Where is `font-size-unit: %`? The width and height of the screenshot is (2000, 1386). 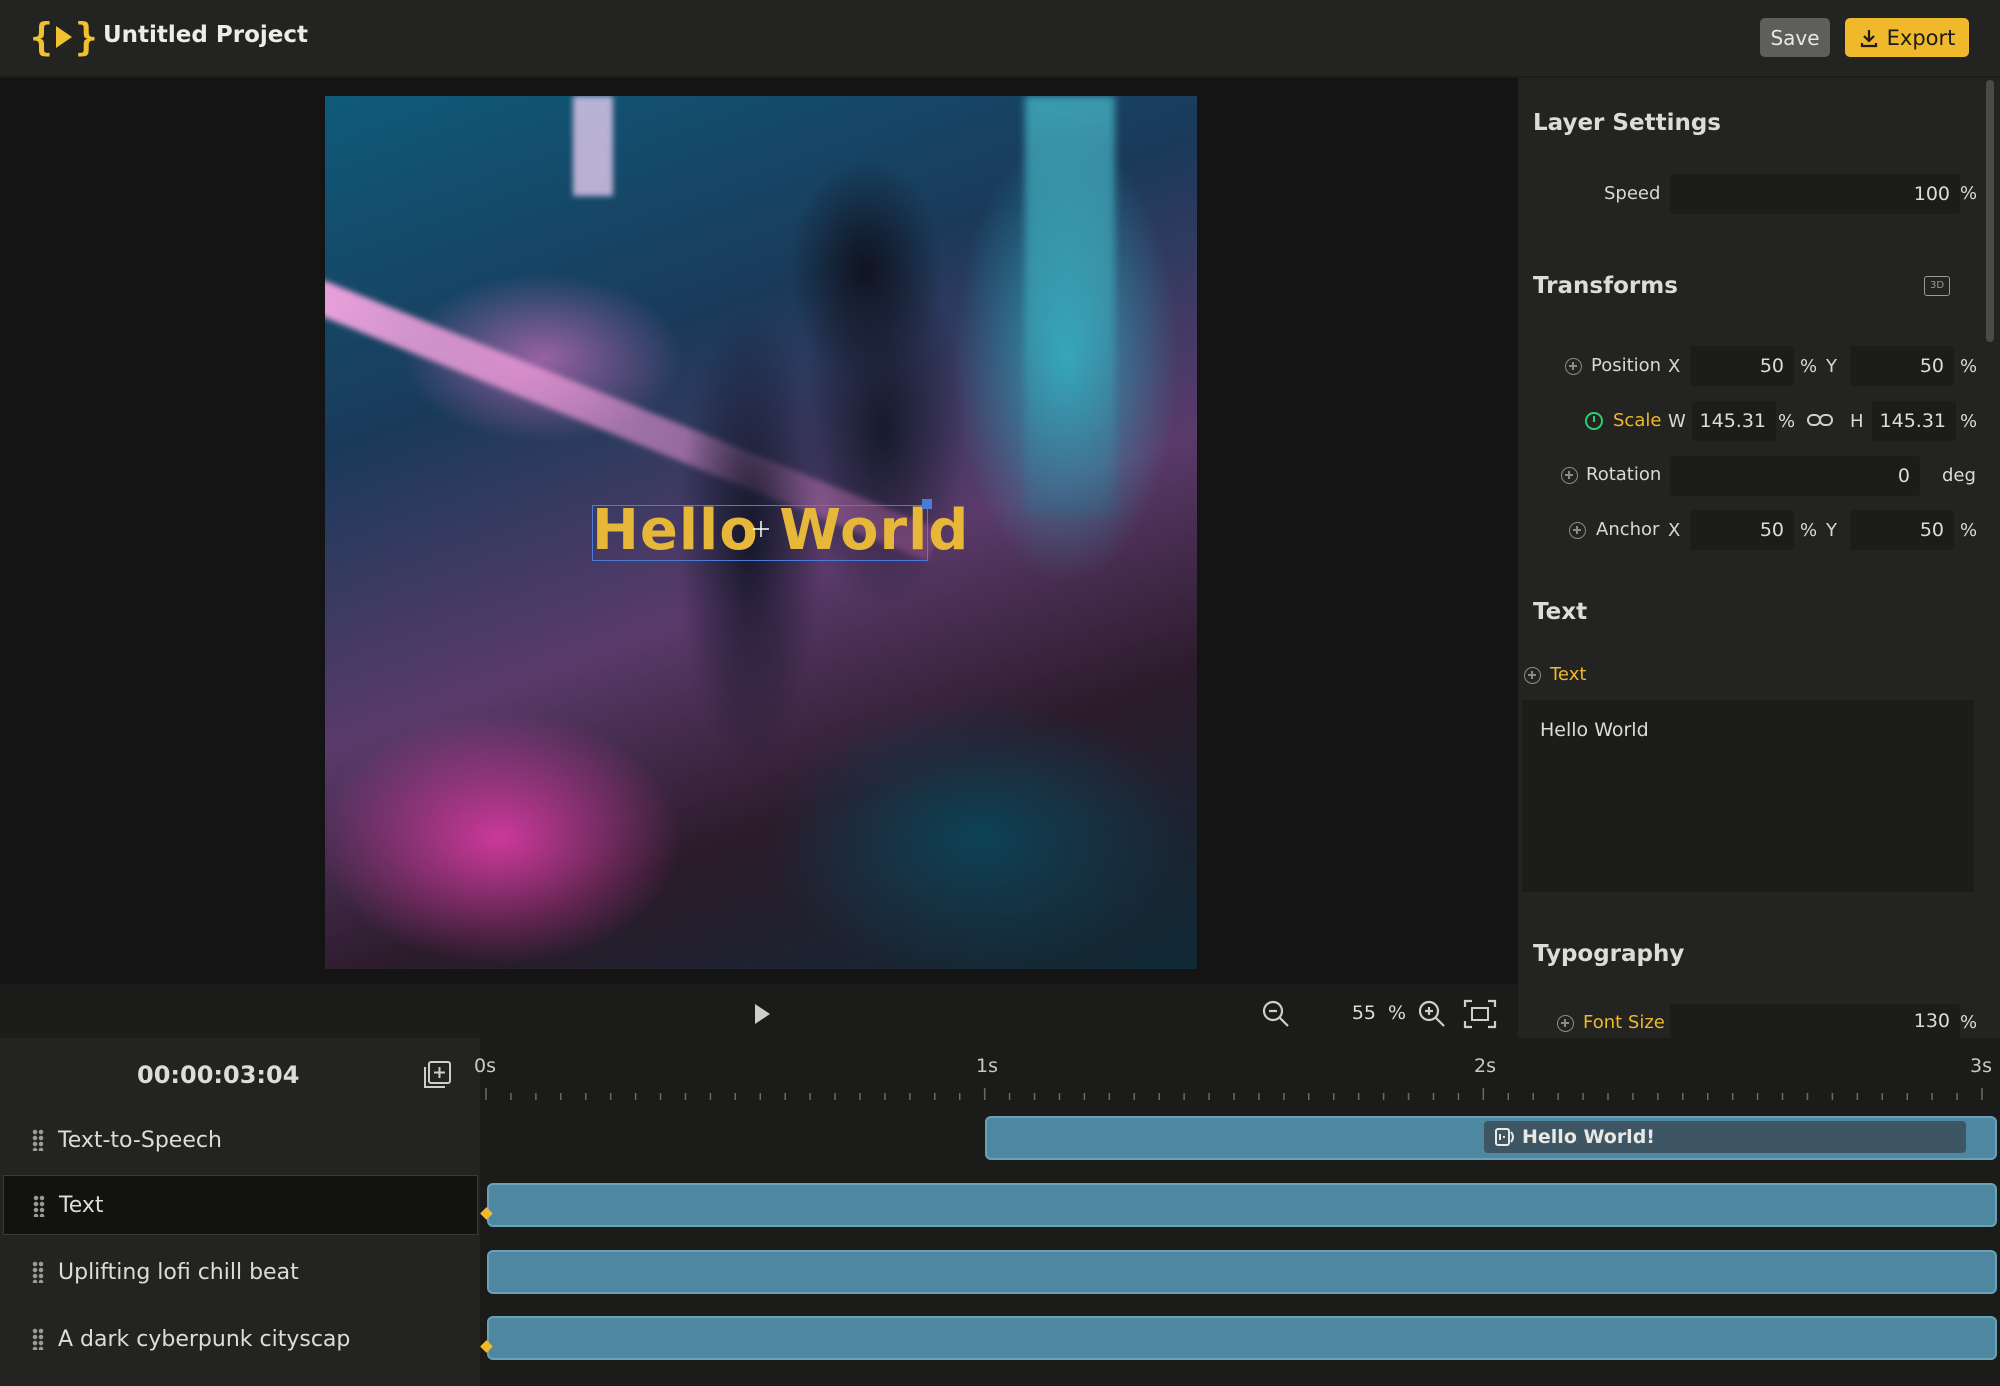
font-size-unit: % is located at coordinates (1969, 1022).